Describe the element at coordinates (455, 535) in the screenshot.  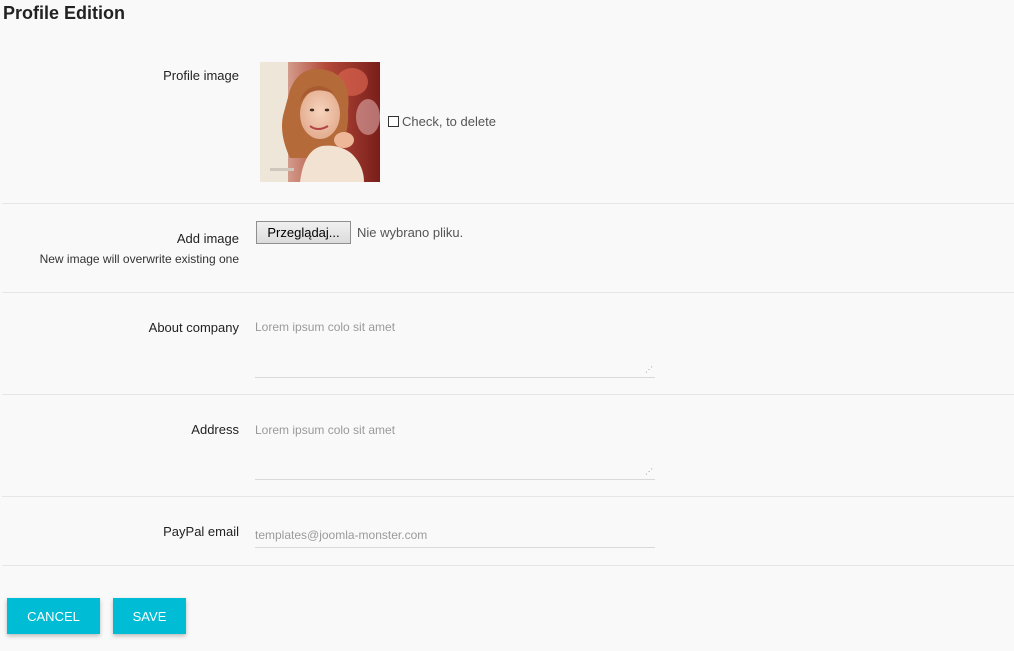
I see `paypal-email-input` at that location.